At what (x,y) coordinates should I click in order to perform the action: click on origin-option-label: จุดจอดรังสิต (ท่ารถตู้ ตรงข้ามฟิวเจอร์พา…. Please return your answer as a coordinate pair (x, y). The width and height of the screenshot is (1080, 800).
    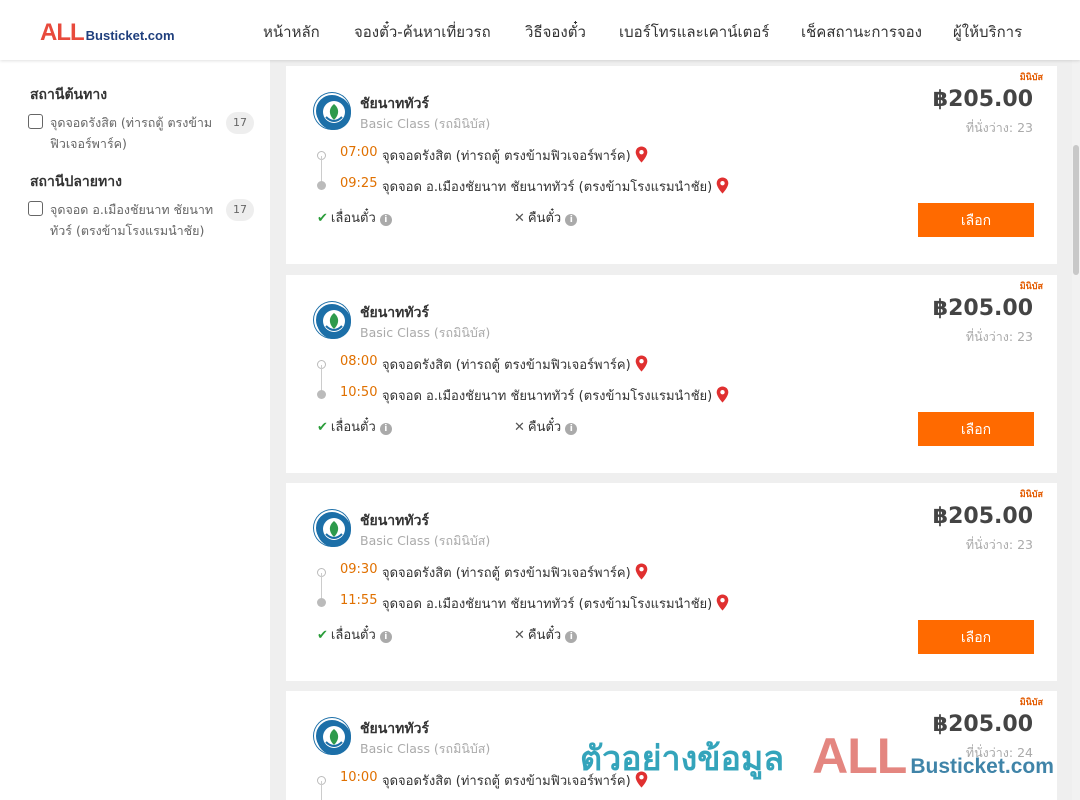
    Looking at the image, I should click on (131, 133).